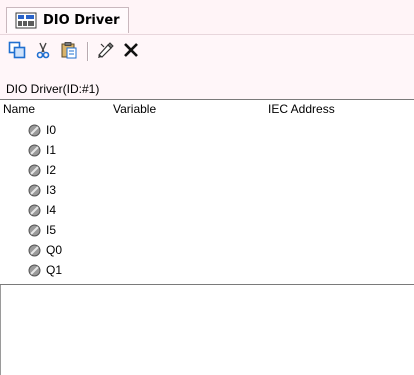 The height and width of the screenshot is (375, 414). I want to click on cut-button, so click(43, 51).